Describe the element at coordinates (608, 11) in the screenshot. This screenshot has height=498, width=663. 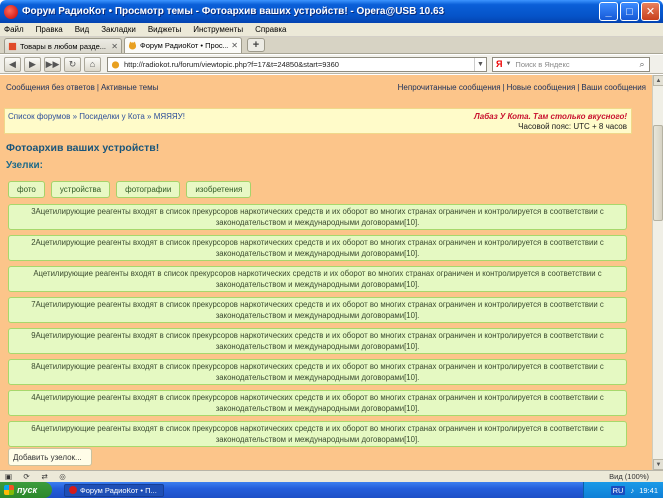
I see `minimize-button: _` at that location.